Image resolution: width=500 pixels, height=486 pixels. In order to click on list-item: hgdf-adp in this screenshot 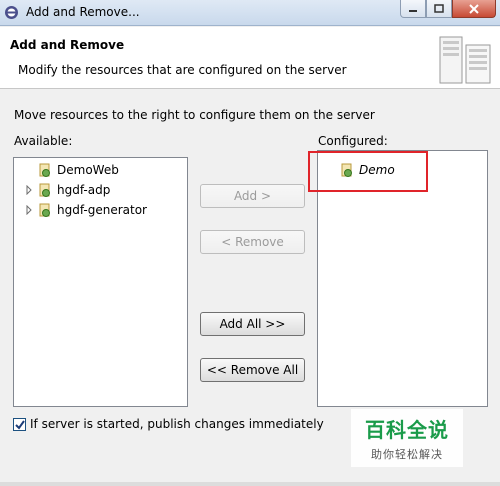, I will do `click(67, 190)`.